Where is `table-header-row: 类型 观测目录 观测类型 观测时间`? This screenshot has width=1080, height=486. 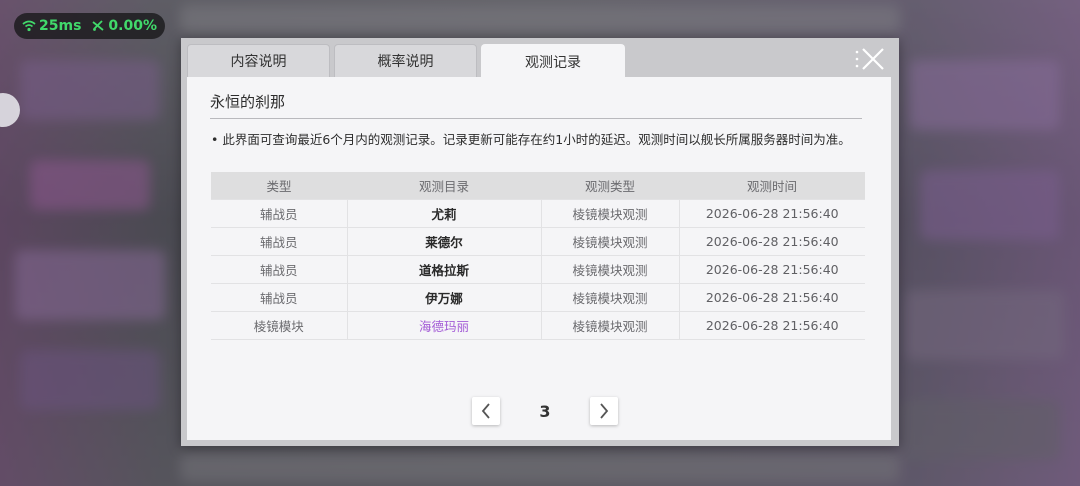 table-header-row: 类型 观测目录 观测类型 观测时间 is located at coordinates (538, 186).